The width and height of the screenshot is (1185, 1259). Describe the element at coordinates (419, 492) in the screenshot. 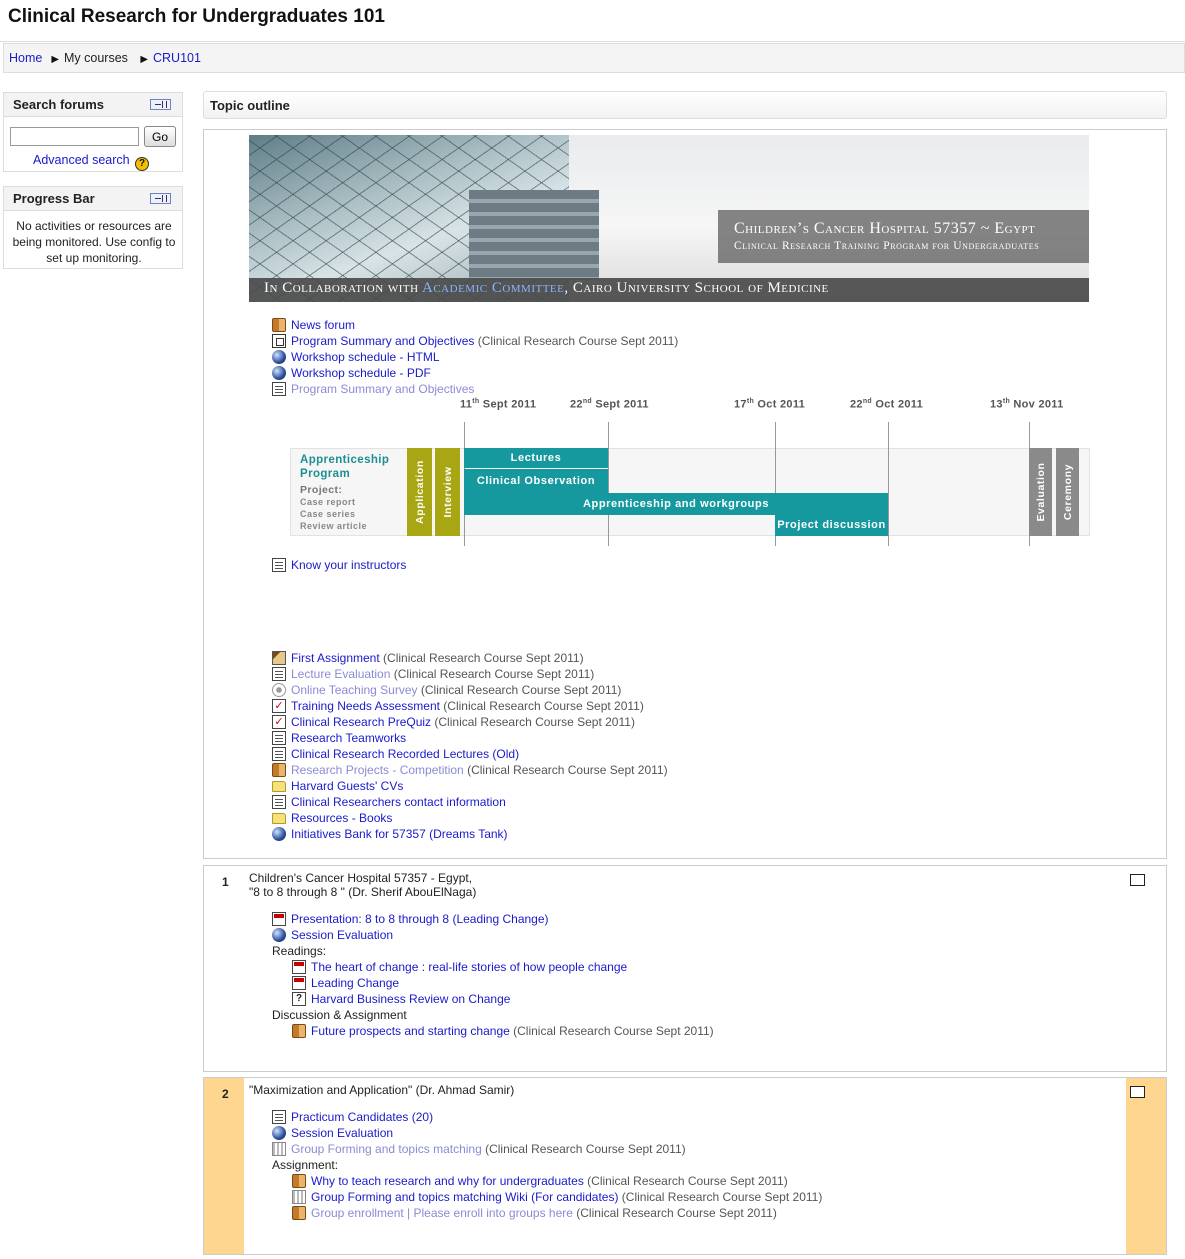

I see `application-bar: Application` at that location.